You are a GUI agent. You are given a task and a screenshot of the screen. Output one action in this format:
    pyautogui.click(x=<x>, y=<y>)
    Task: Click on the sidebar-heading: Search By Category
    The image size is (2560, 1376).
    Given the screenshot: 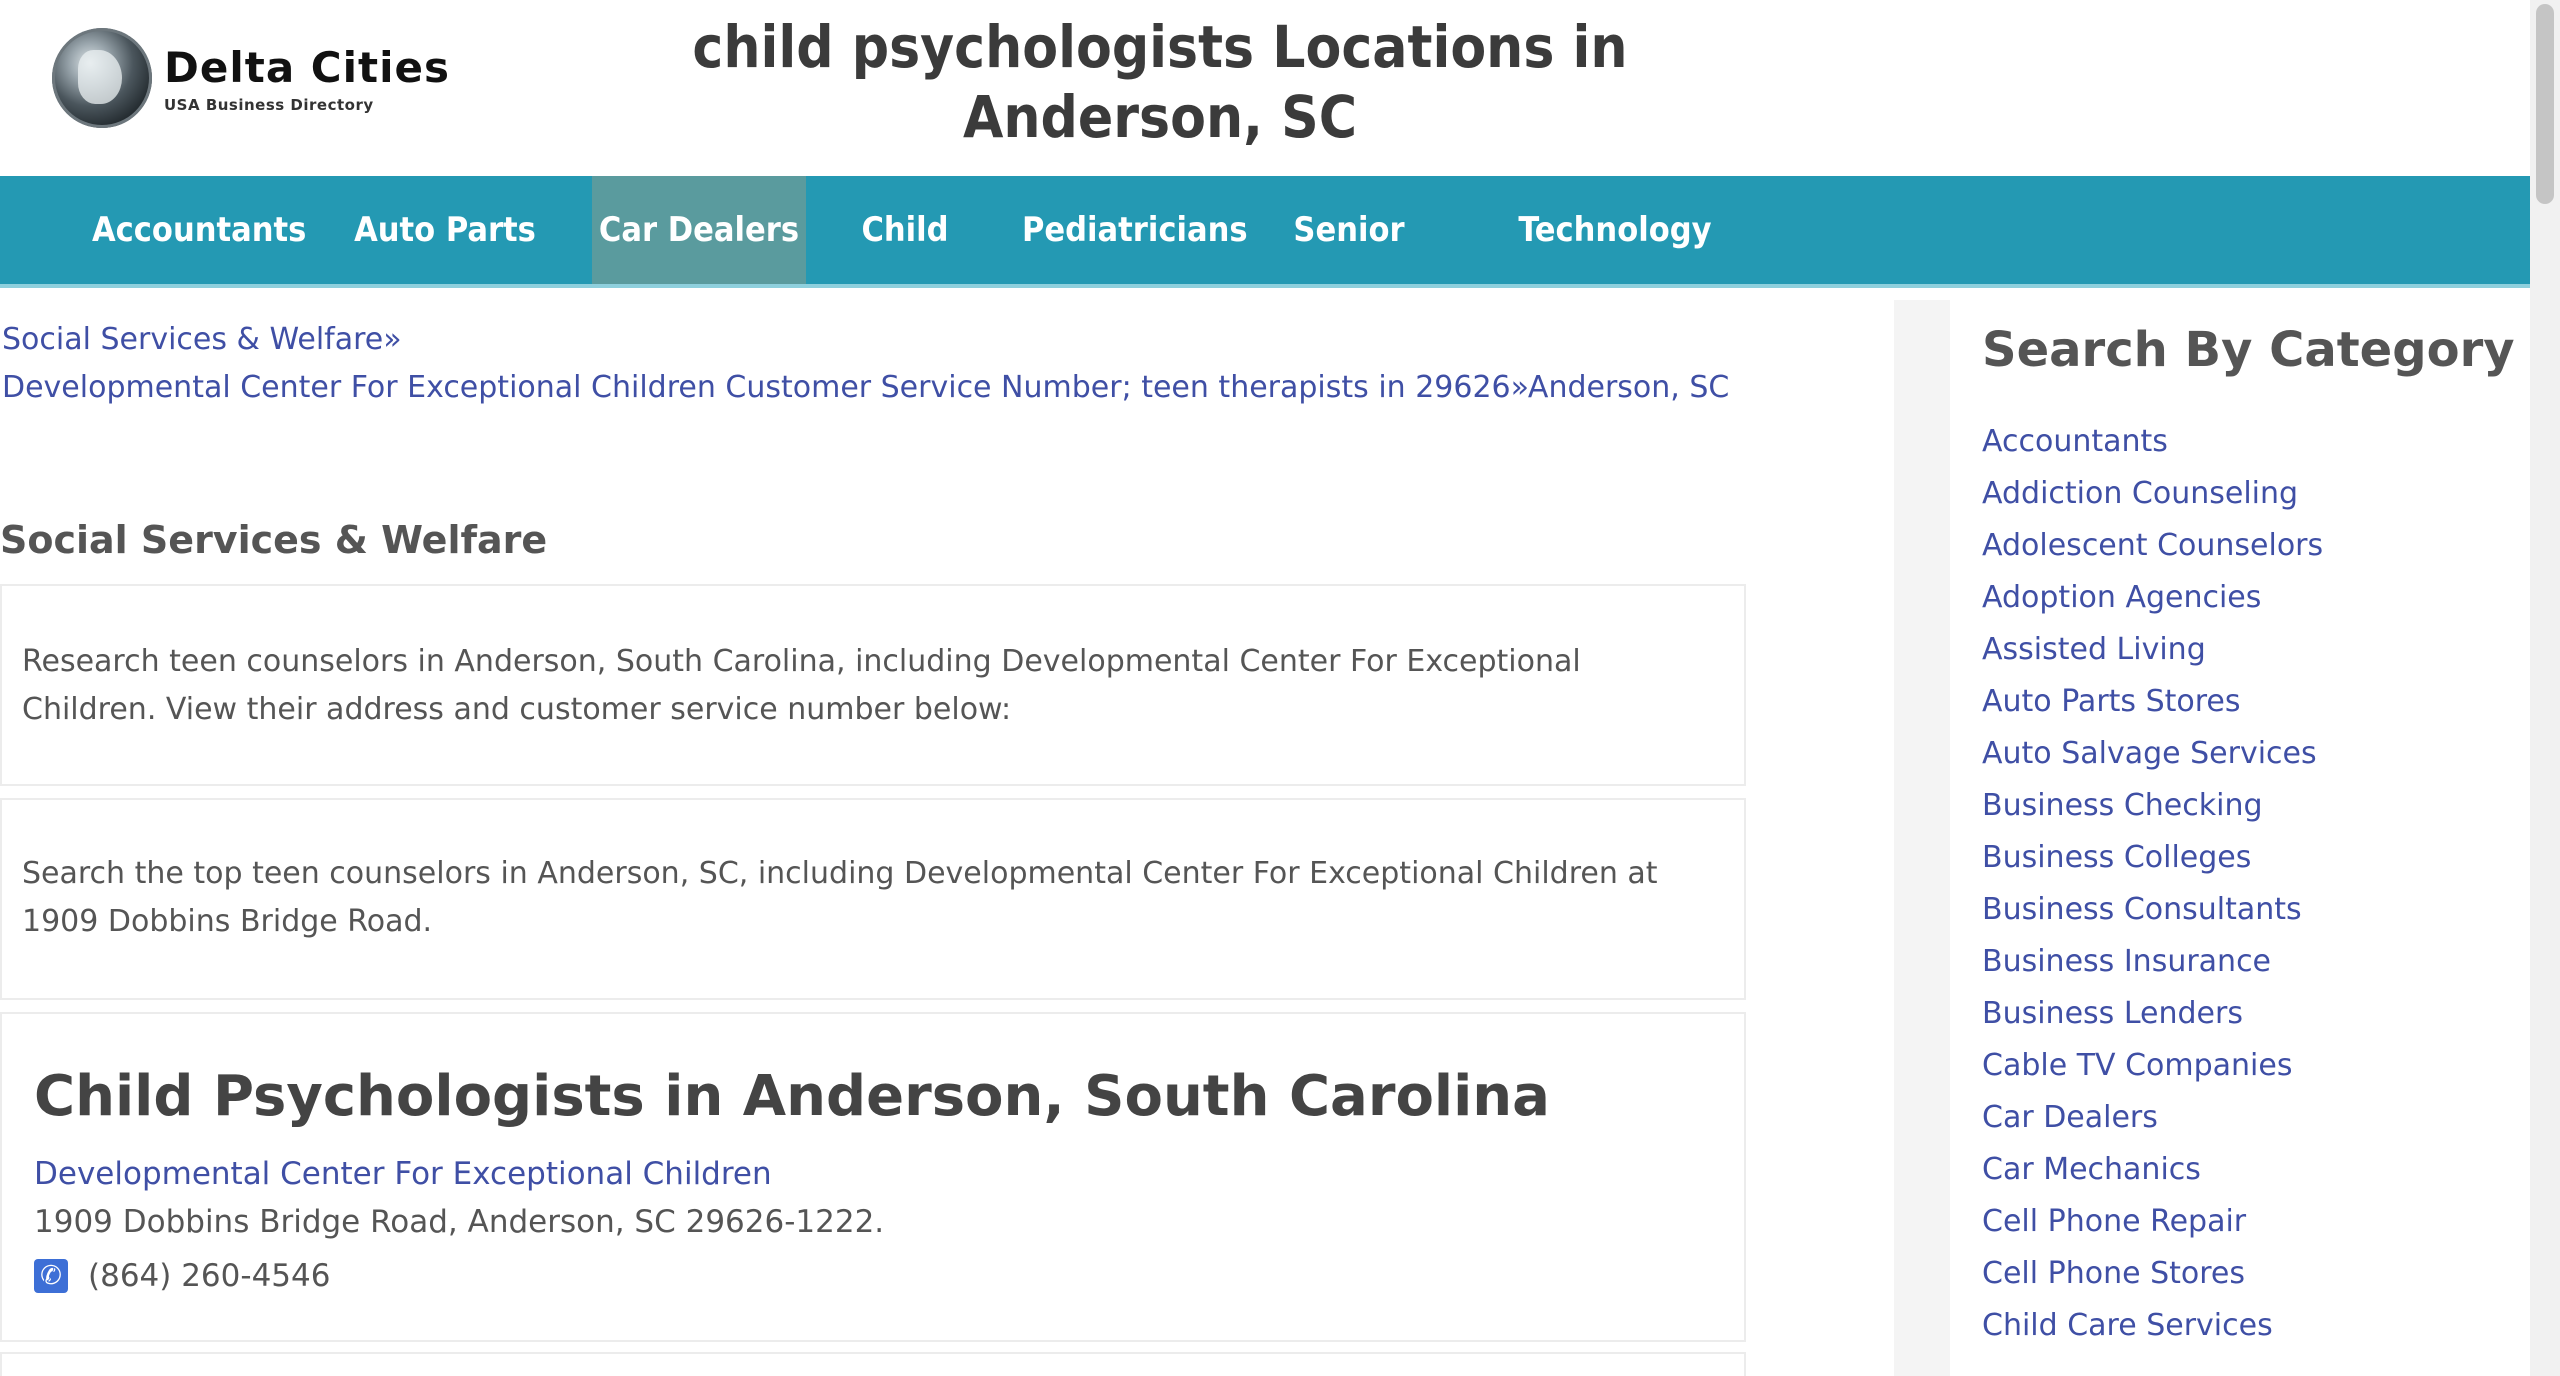 What is the action you would take?
    pyautogui.click(x=2248, y=350)
    